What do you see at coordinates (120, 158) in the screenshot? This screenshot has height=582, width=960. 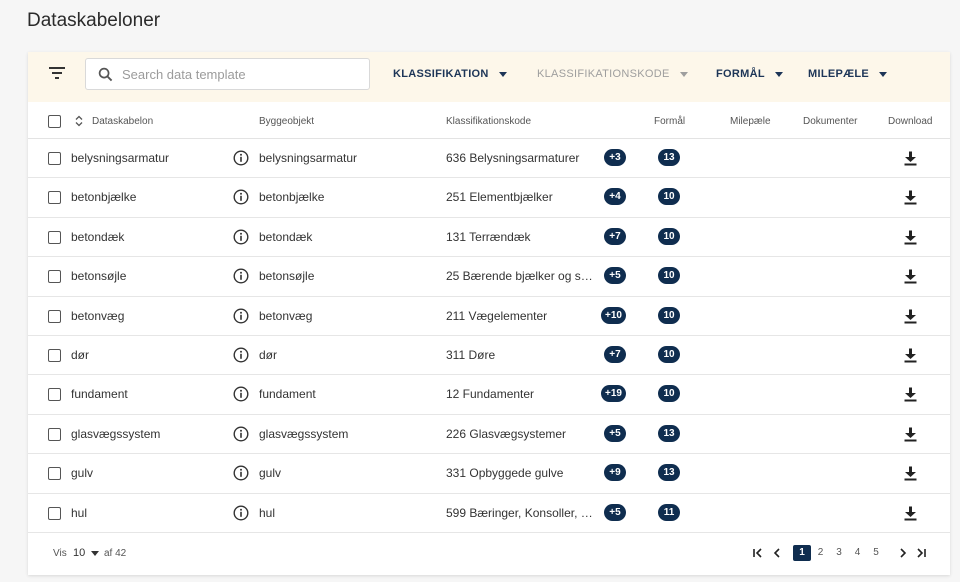 I see `row-name: belysningsarmatur` at bounding box center [120, 158].